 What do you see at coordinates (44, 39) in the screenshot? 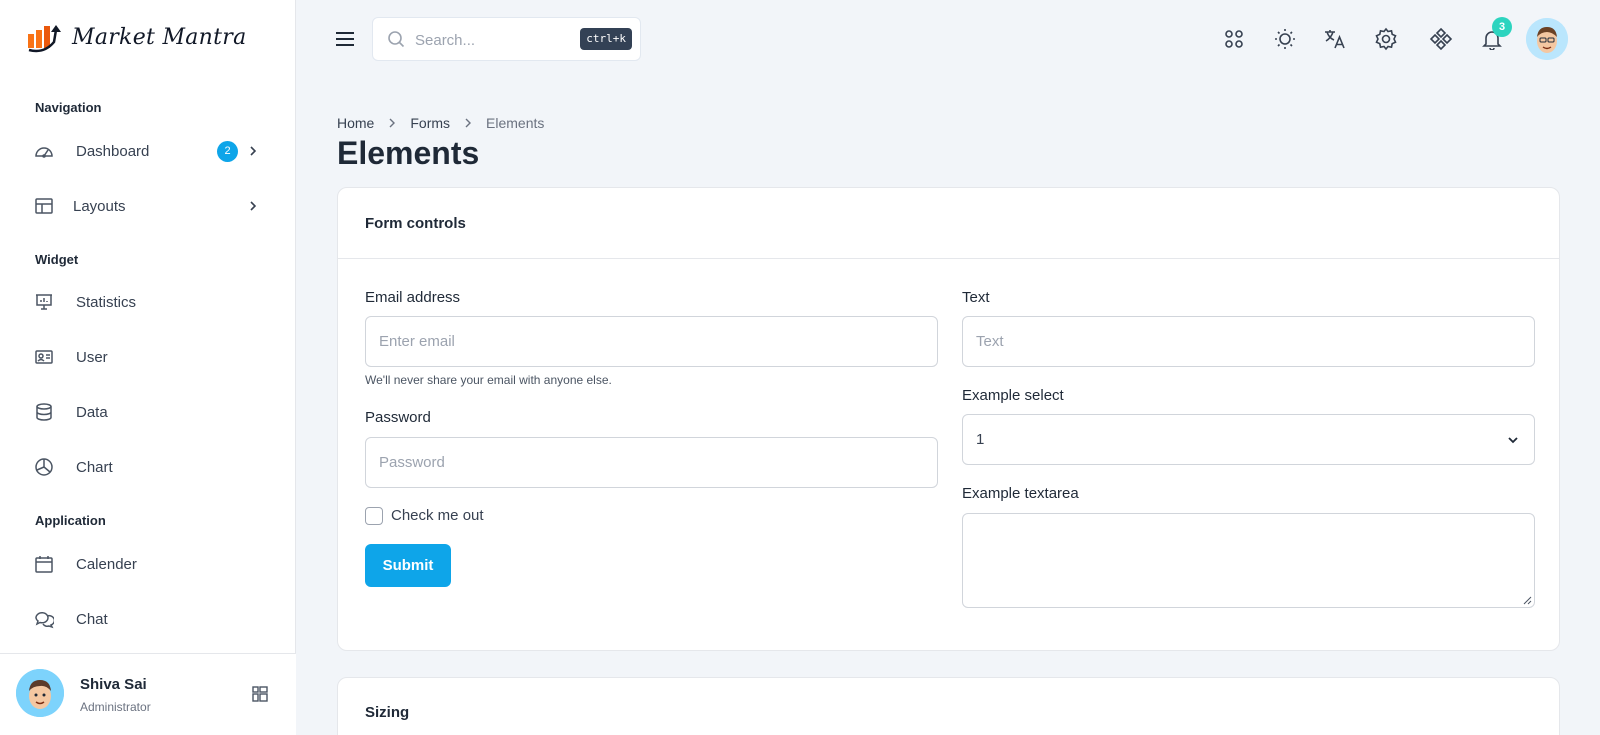
I see `logo-icon` at bounding box center [44, 39].